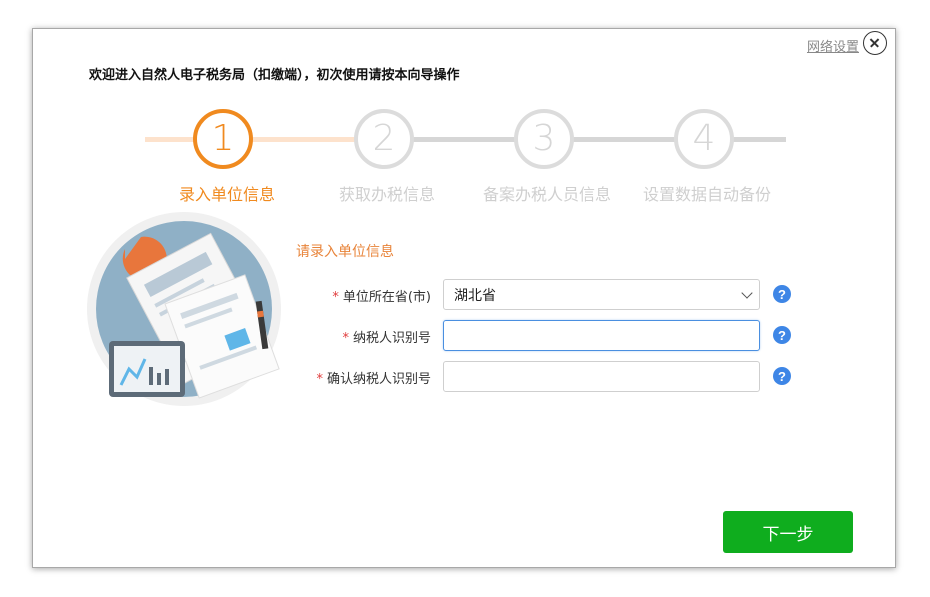  I want to click on section-title: 请录入单位信息, so click(345, 252).